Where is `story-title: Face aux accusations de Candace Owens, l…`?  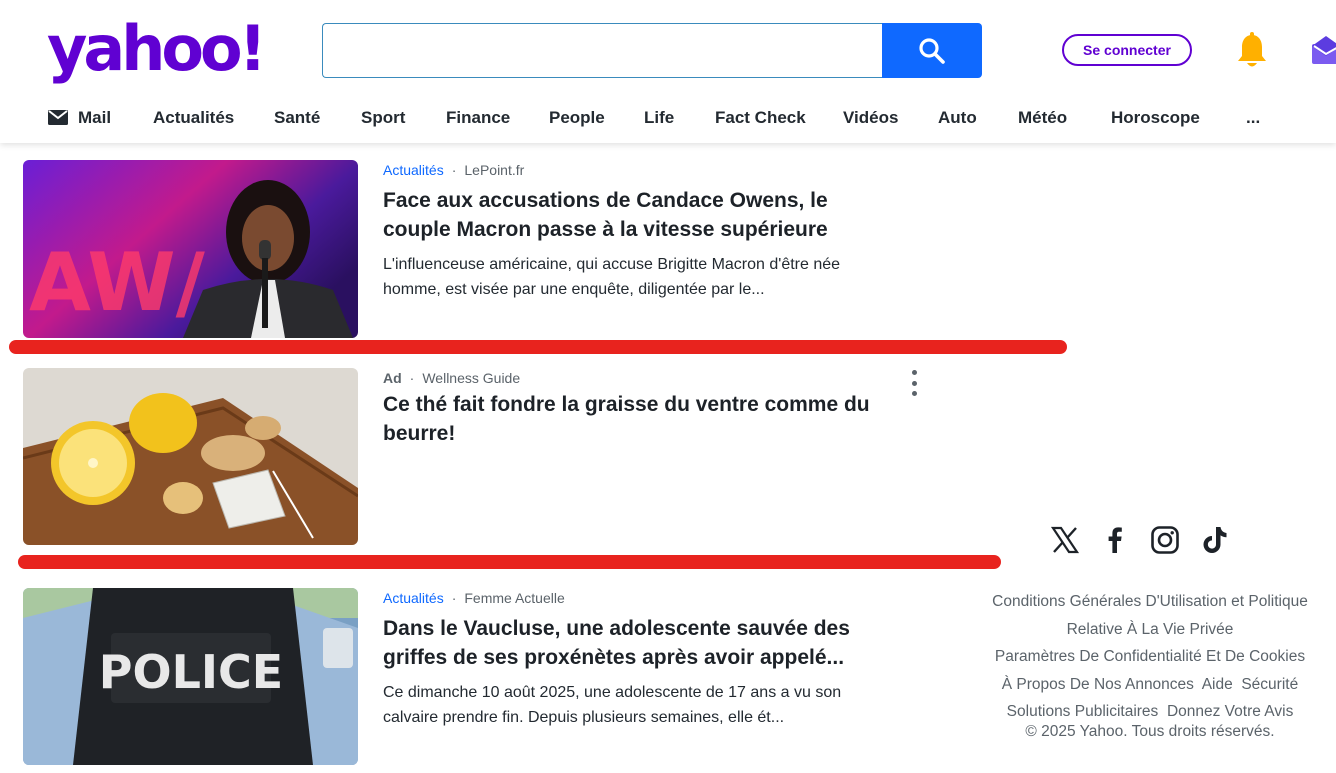 story-title: Face aux accusations de Candace Owens, l… is located at coordinates (633, 215).